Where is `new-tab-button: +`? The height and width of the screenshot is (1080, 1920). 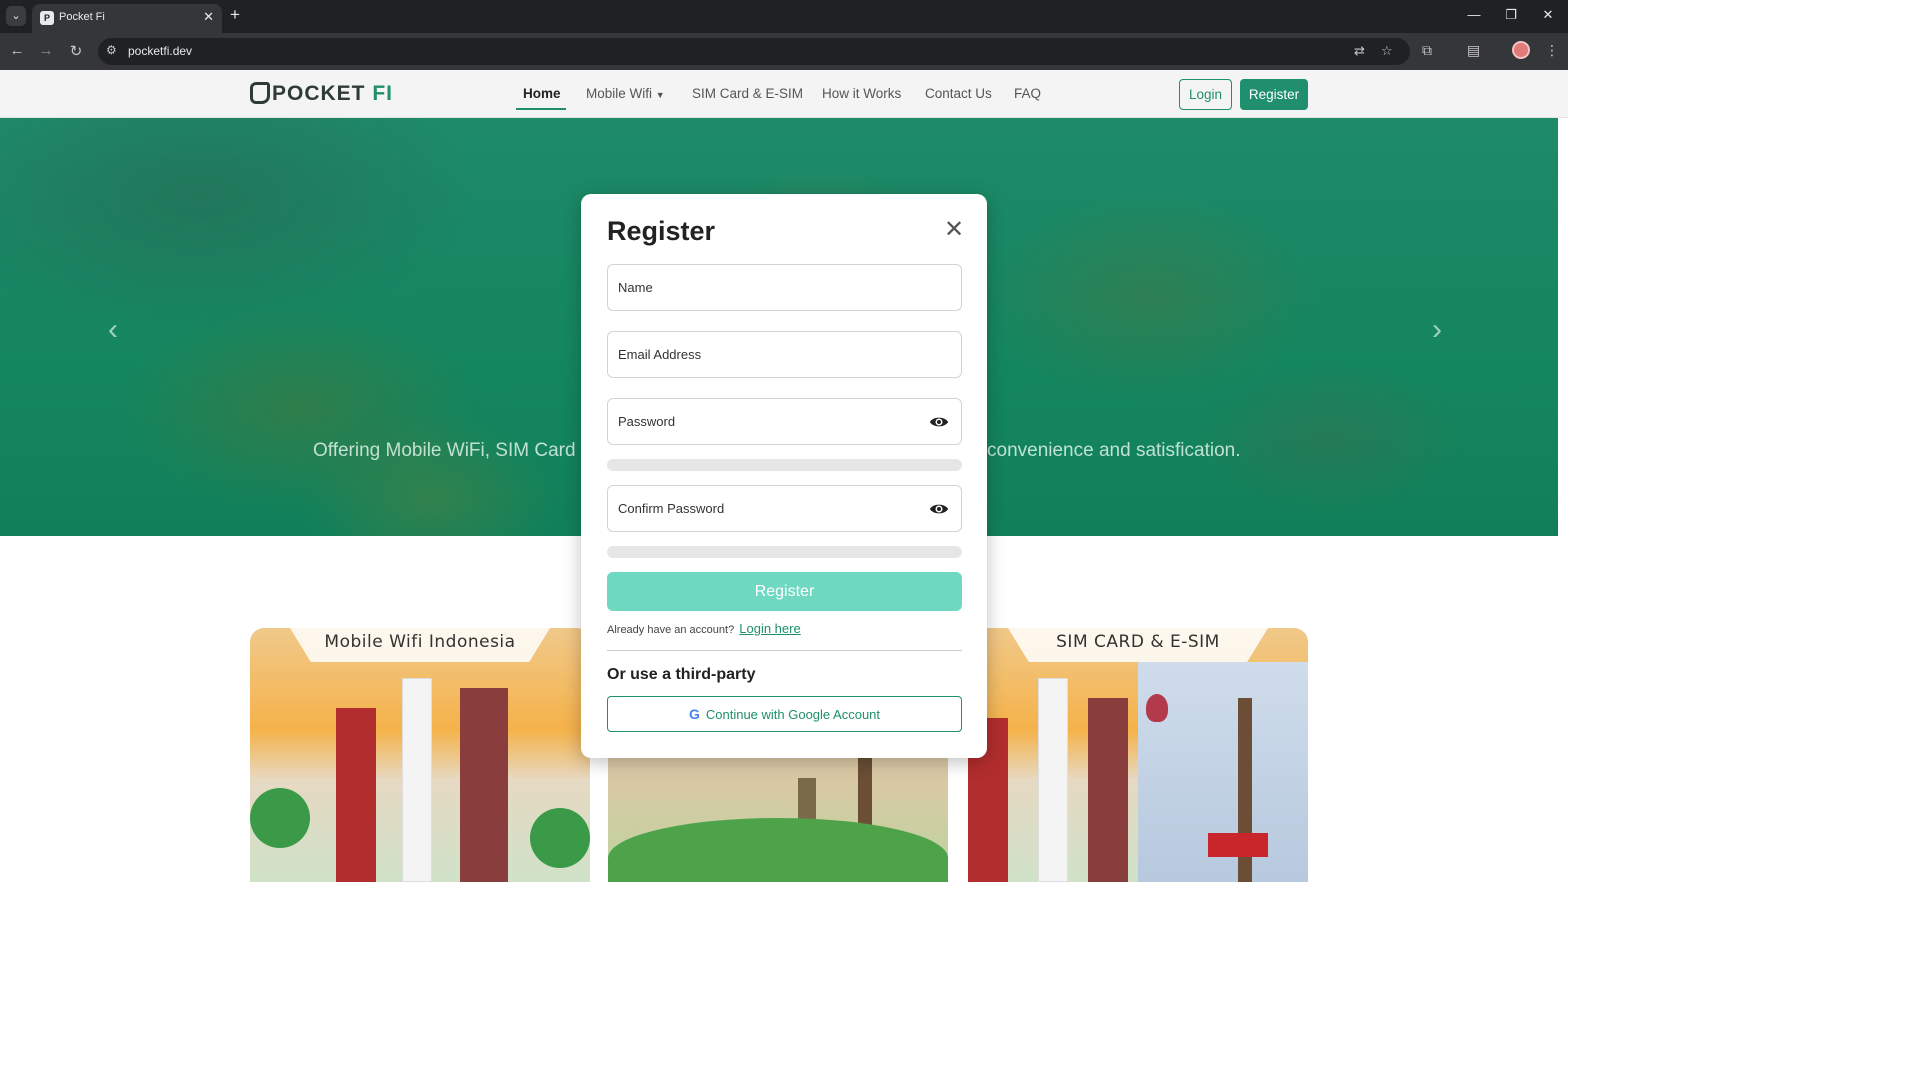
new-tab-button: + is located at coordinates (235, 15).